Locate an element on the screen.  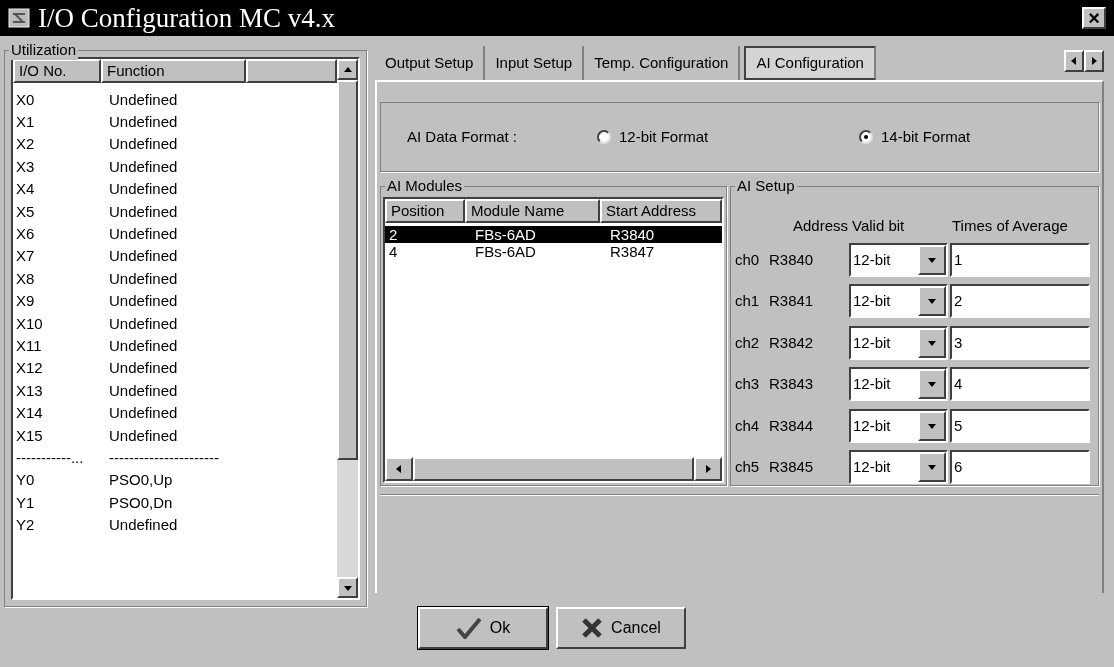
module-row: 2 FBs-6AD R3840 is located at coordinates (553, 234).